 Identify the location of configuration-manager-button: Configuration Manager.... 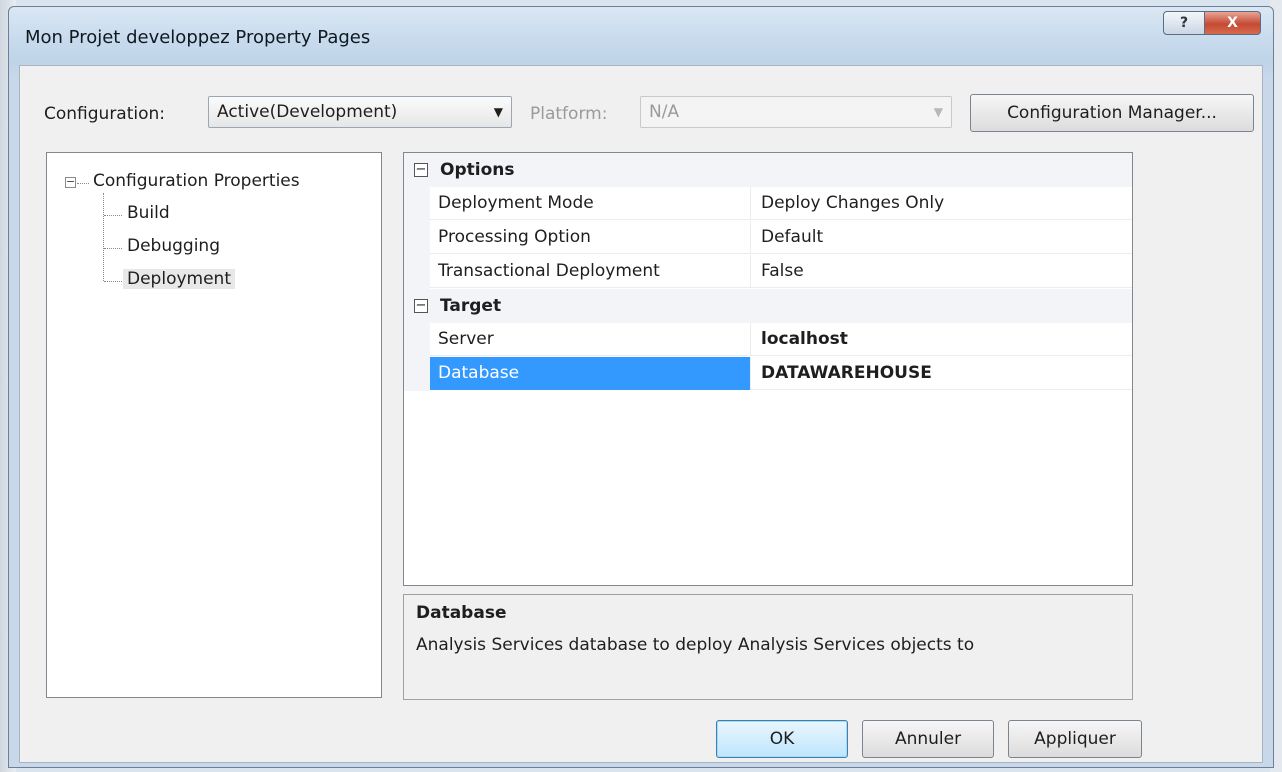
(1112, 113).